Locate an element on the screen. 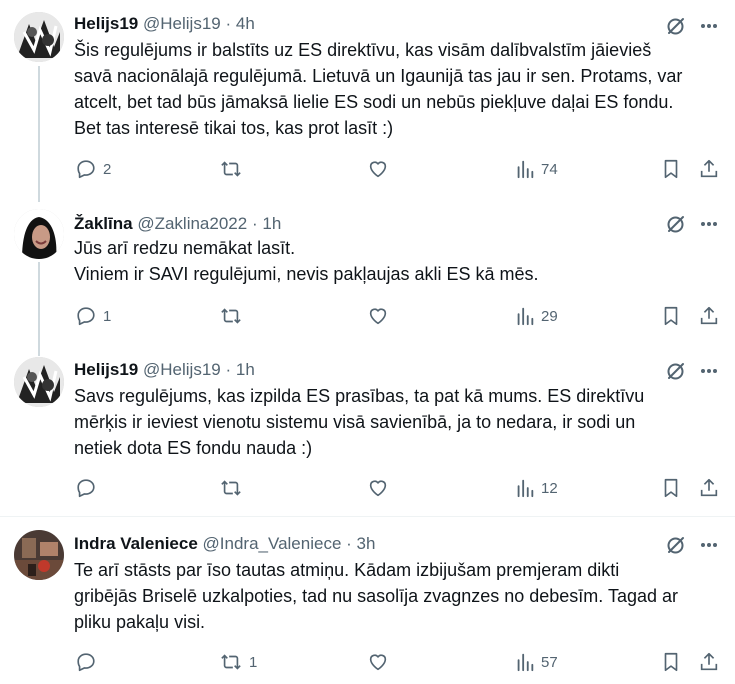  reply-count: 1 is located at coordinates (107, 316).